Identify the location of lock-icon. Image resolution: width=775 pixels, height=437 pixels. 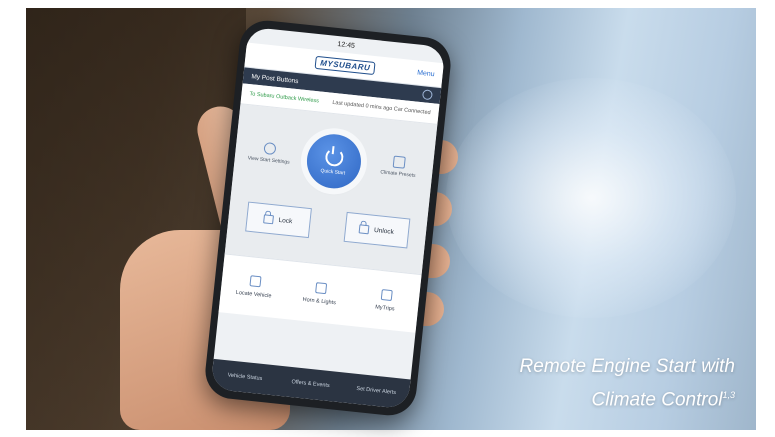
(269, 218).